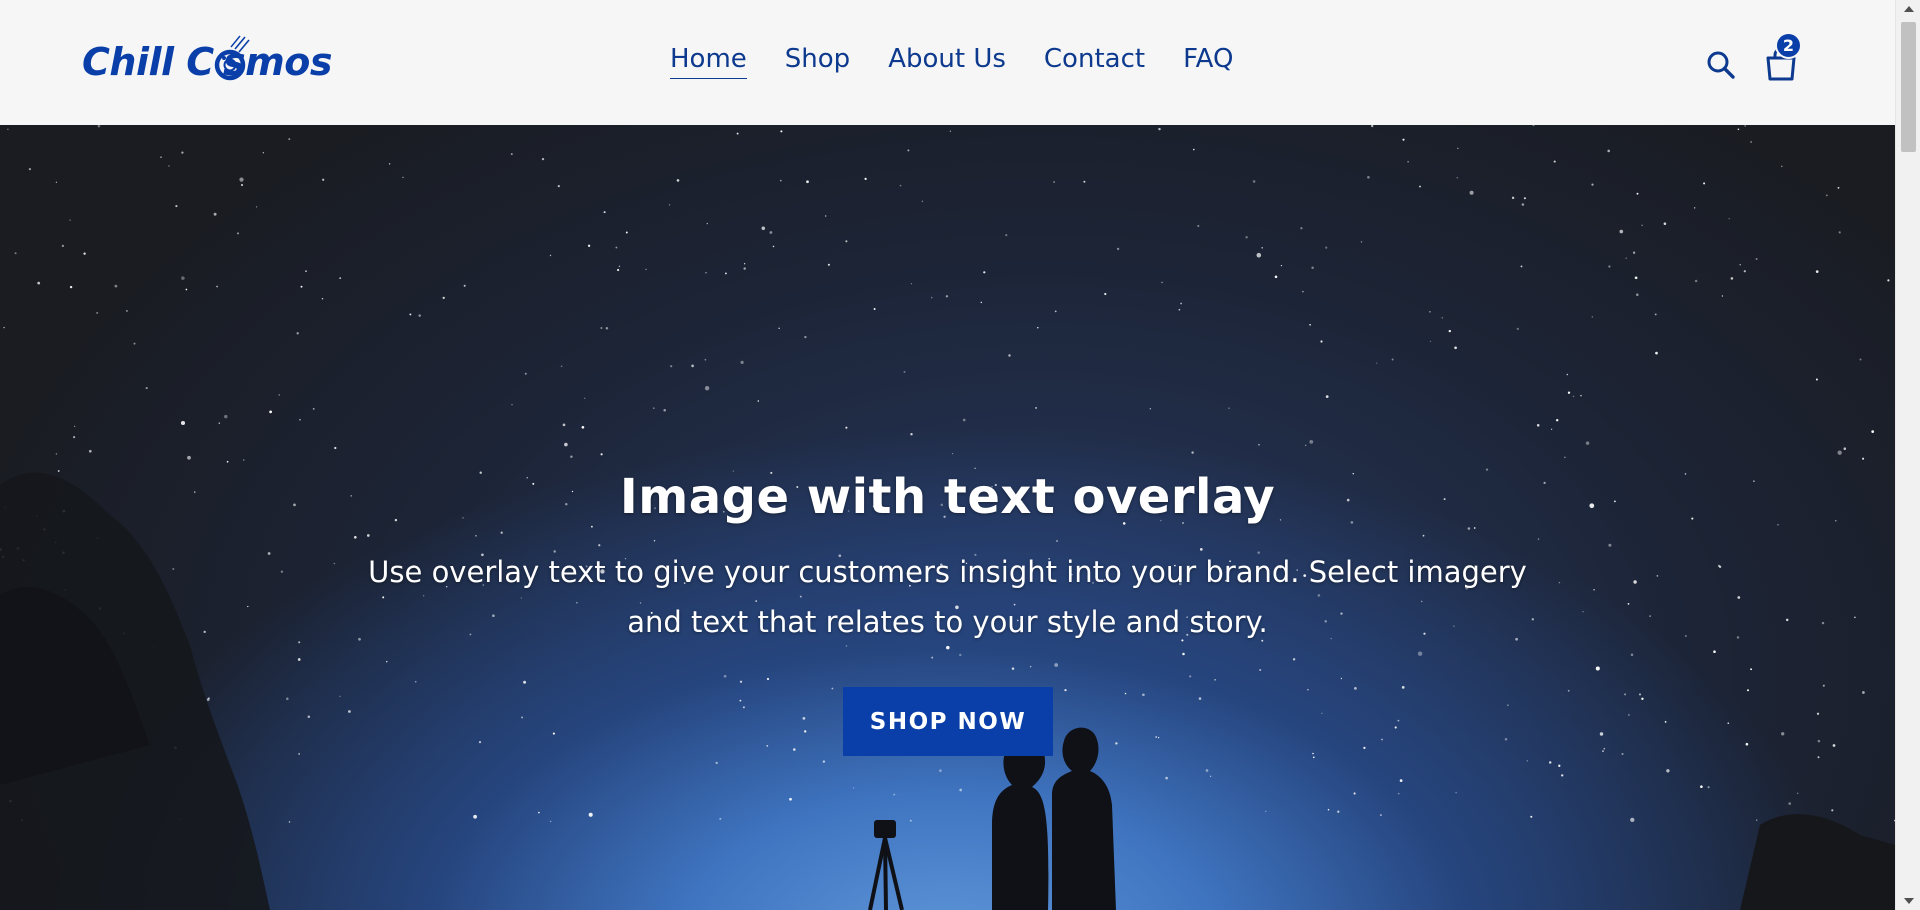 This screenshot has height=910, width=1920. Describe the element at coordinates (1721, 65) in the screenshot. I see `search-icon` at that location.